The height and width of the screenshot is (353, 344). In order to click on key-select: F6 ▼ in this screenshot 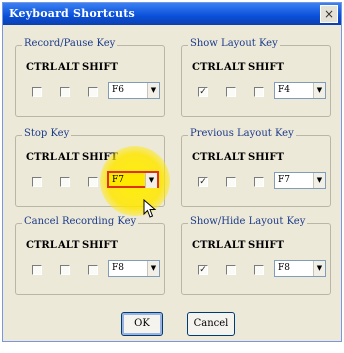, I will do `click(134, 90)`.